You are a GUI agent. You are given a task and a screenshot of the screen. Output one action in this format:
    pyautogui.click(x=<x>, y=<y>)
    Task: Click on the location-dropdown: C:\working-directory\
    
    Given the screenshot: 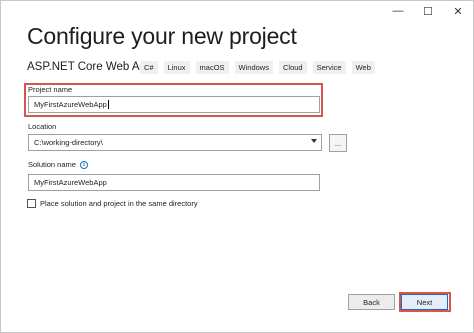 What is the action you would take?
    pyautogui.click(x=175, y=142)
    